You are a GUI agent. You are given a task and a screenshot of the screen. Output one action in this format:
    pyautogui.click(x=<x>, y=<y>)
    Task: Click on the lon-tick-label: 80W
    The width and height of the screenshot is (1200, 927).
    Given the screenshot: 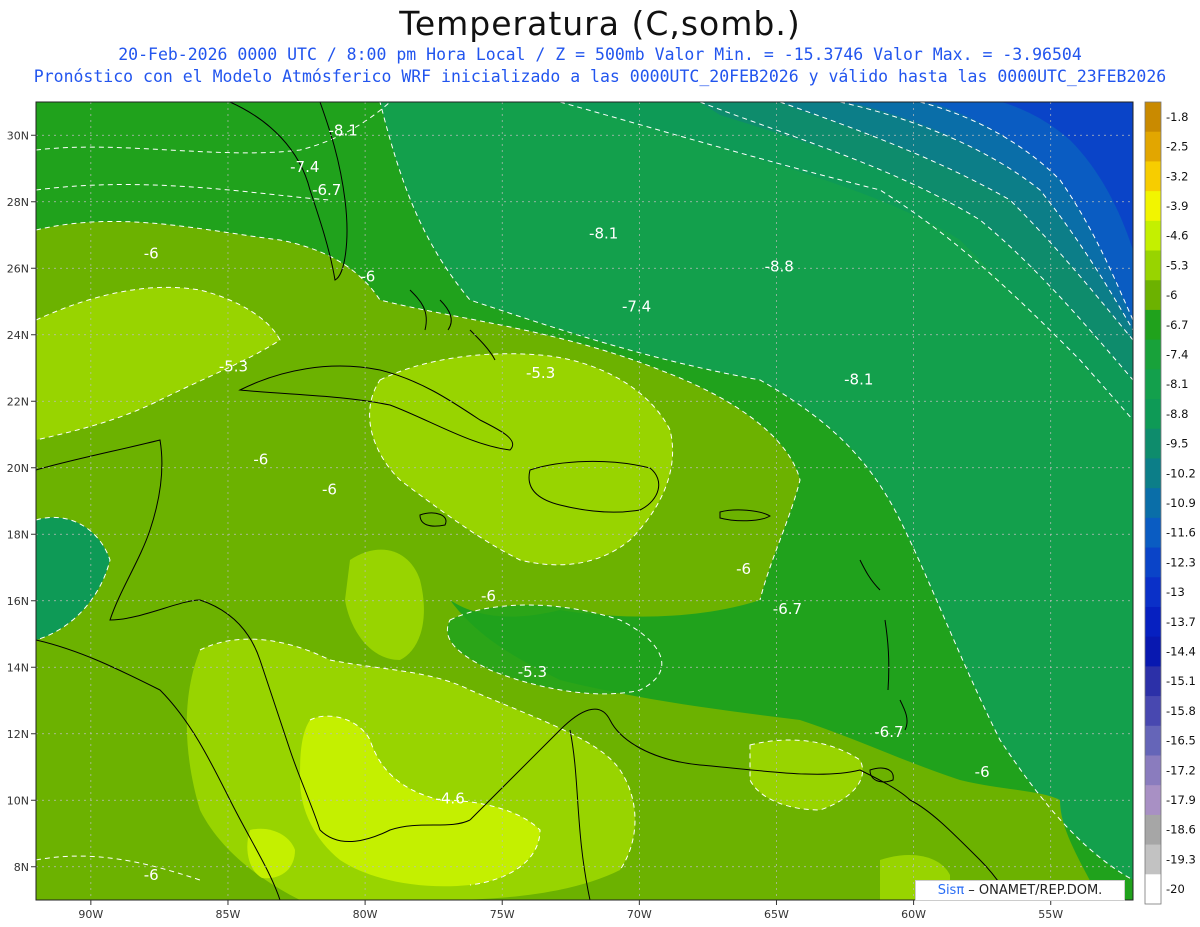 What is the action you would take?
    pyautogui.click(x=365, y=914)
    